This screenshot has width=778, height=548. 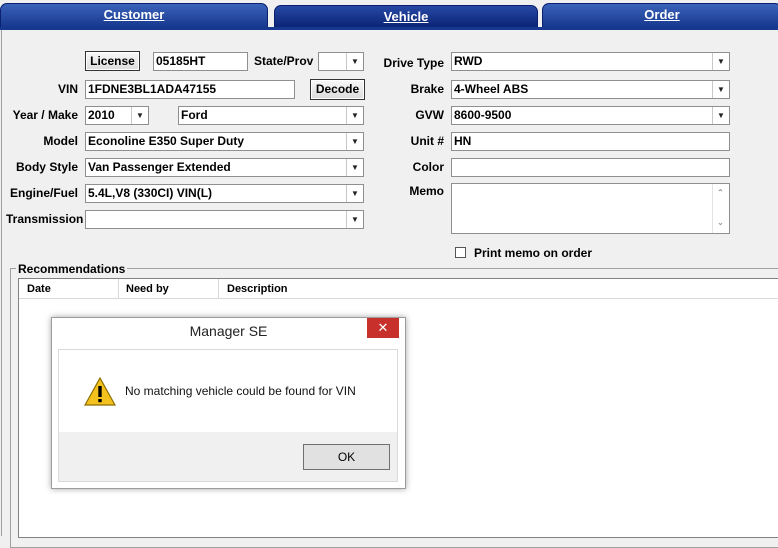 What do you see at coordinates (117, 115) in the screenshot?
I see `year-select: 2010 ▼` at bounding box center [117, 115].